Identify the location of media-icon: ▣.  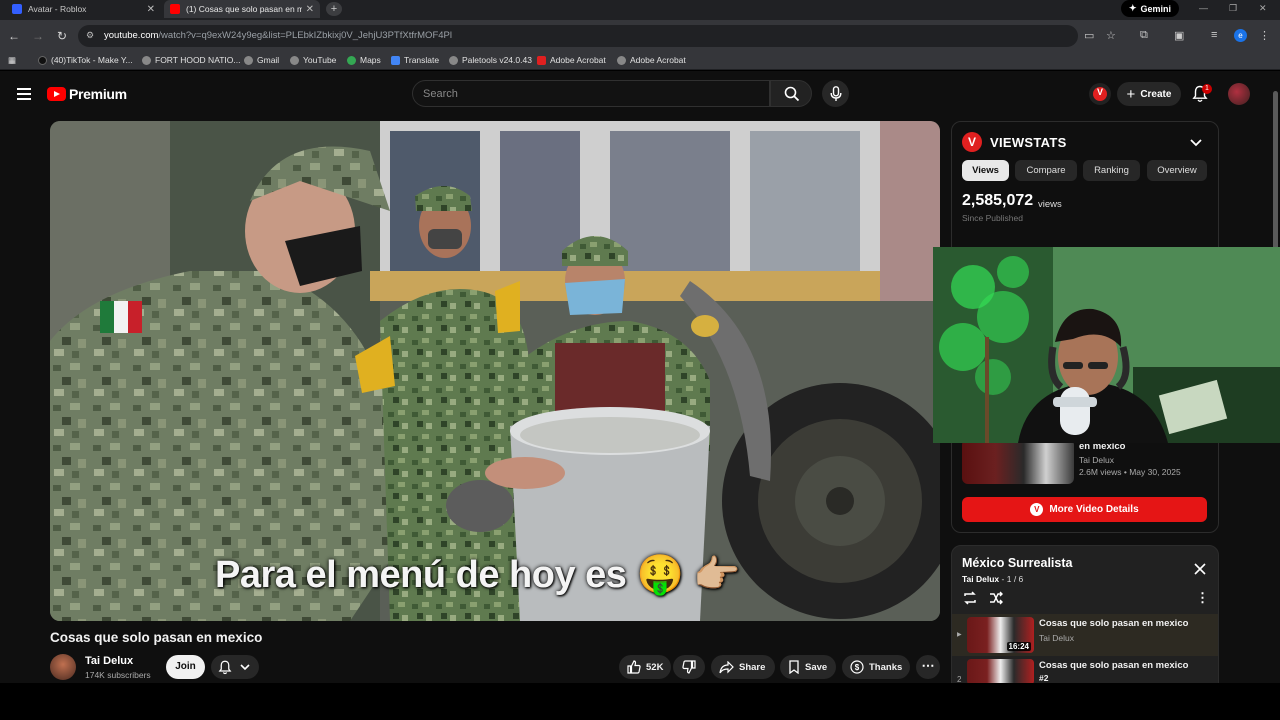
(1179, 35).